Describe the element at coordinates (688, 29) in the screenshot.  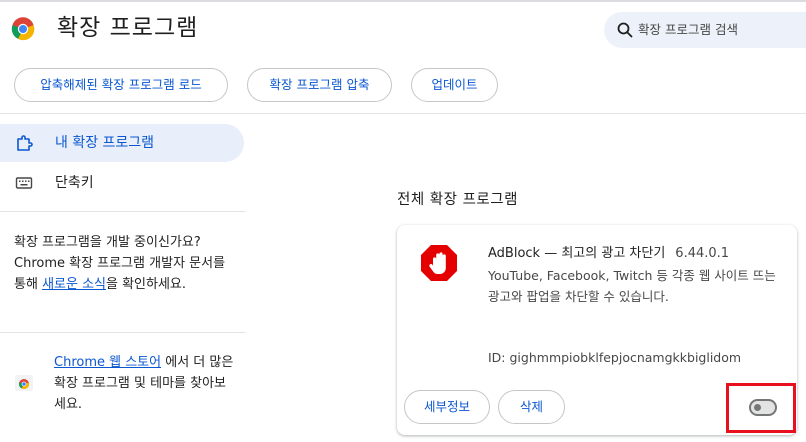
I see `search-placeholder: 확장 프로그램 검색` at that location.